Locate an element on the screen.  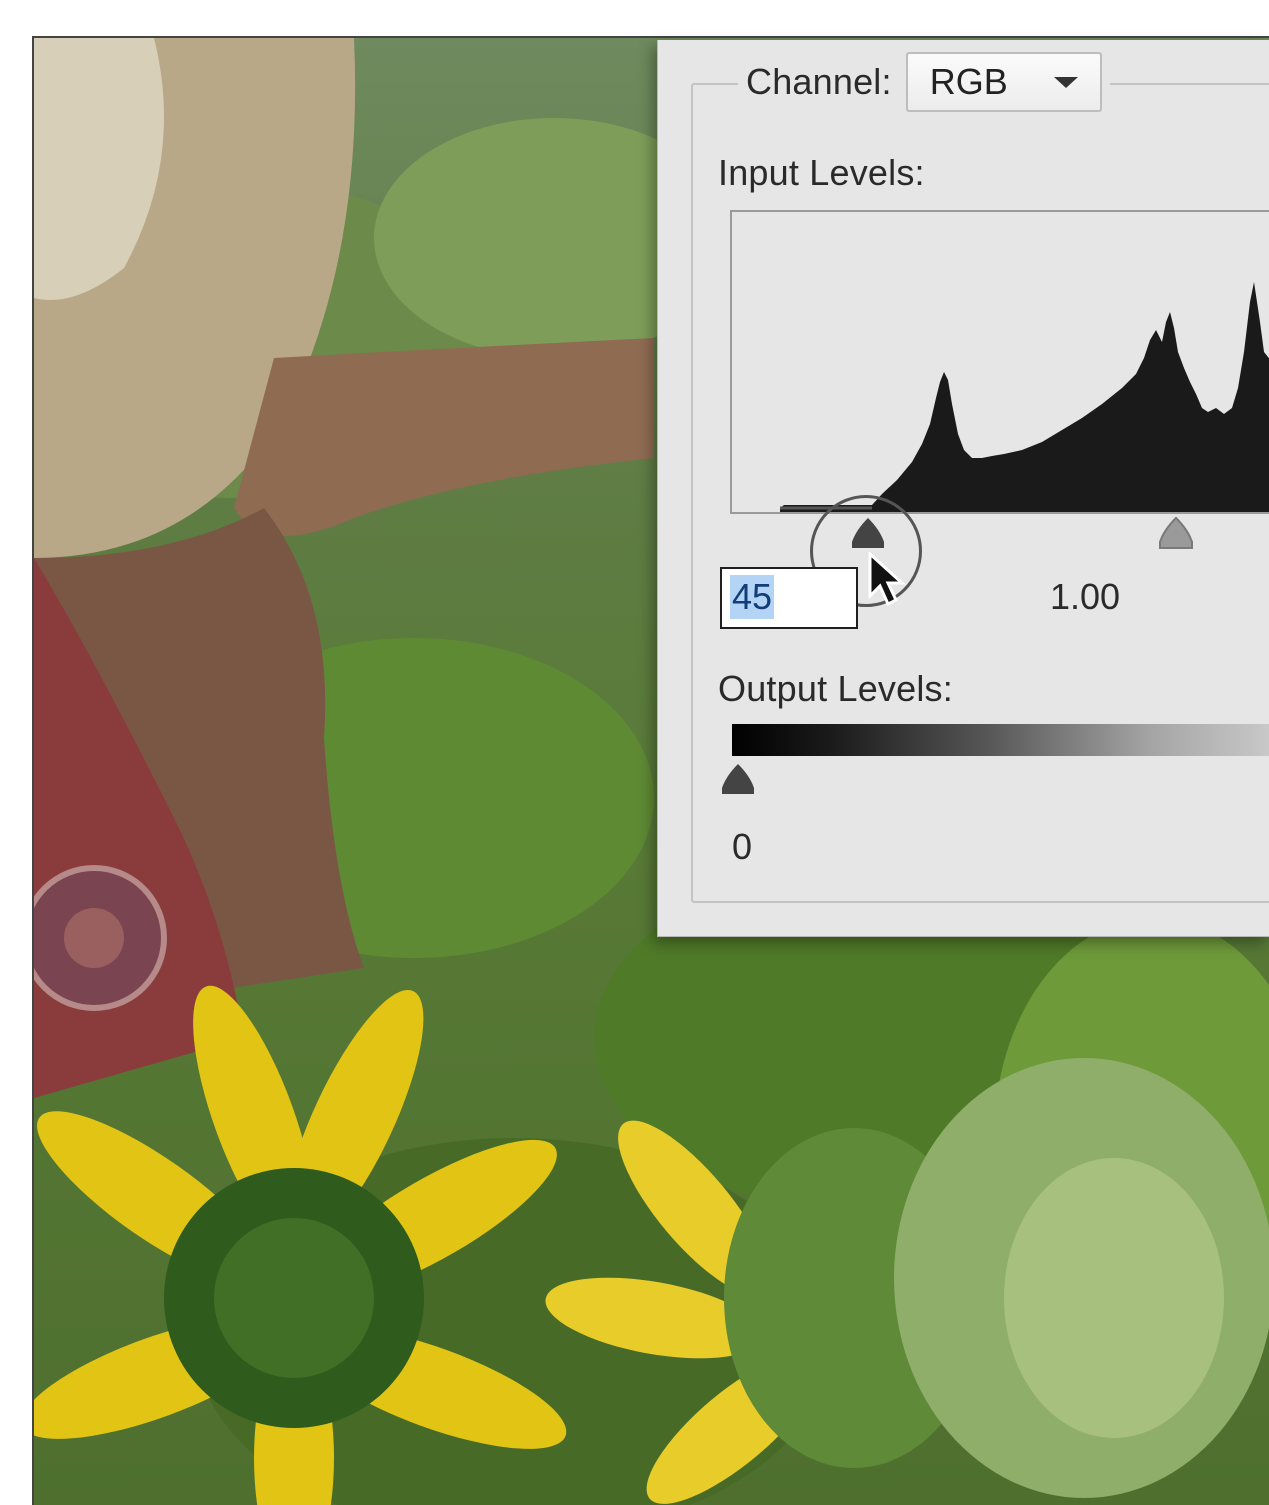
channel-dropdown: RGB is located at coordinates (1003, 82).